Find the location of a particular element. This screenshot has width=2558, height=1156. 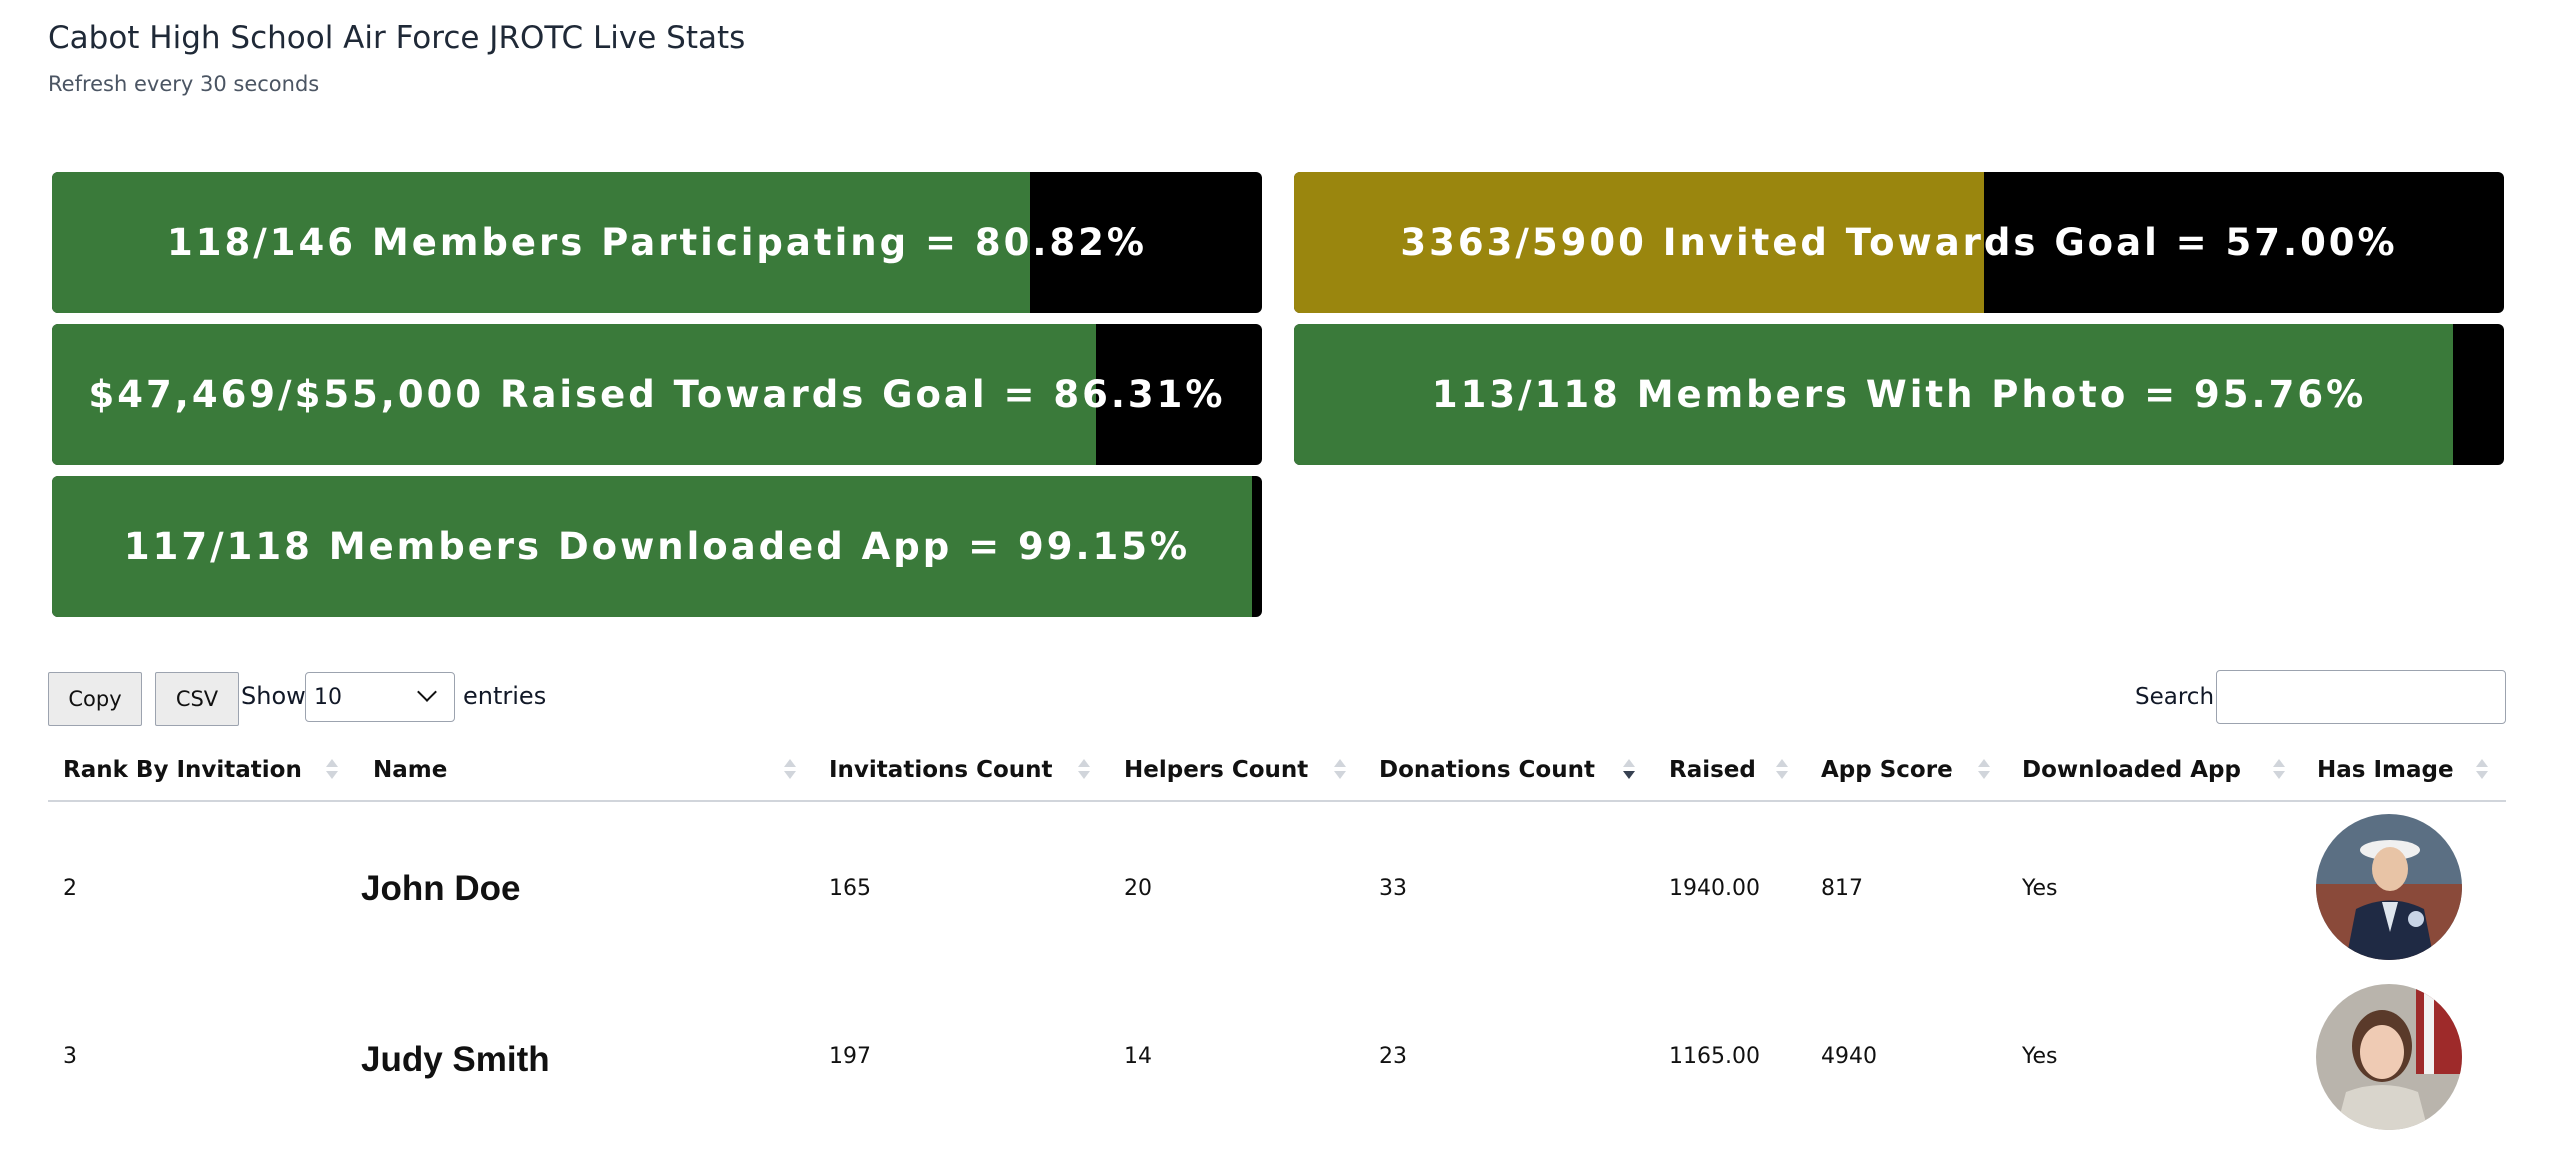

cell-rank: 3 is located at coordinates (70, 1056).